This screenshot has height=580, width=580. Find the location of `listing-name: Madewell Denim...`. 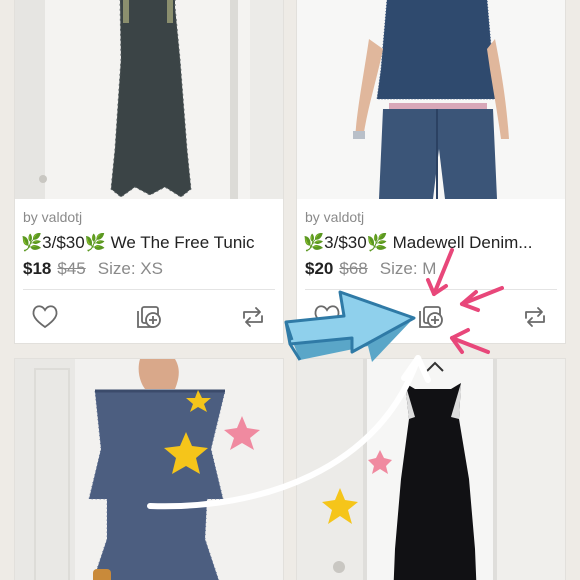

listing-name: Madewell Denim... is located at coordinates (462, 242).